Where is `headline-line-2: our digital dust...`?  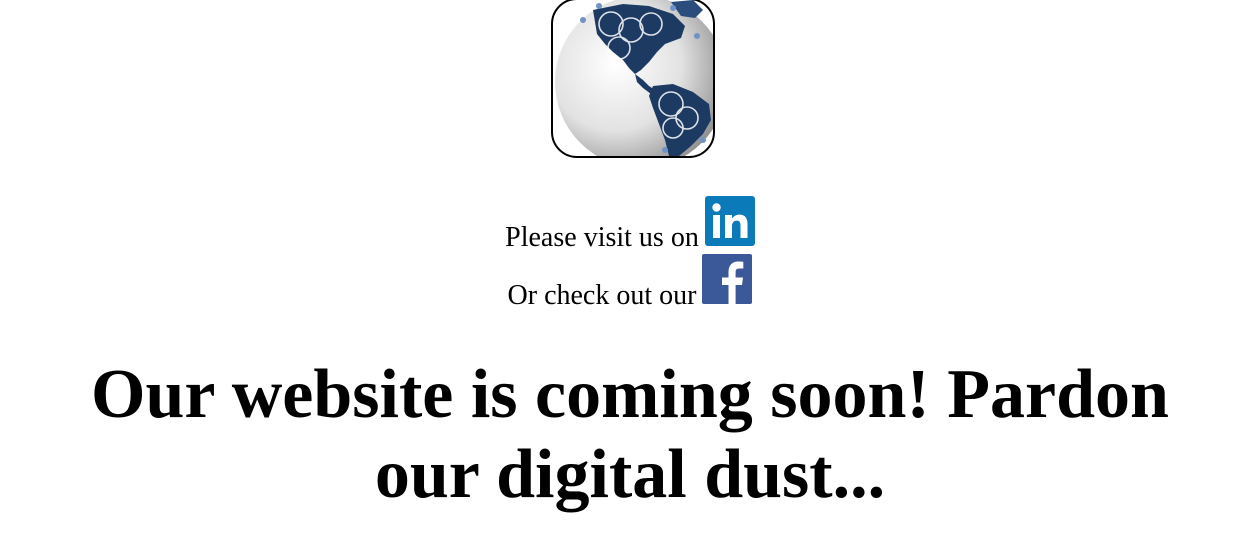 headline-line-2: our digital dust... is located at coordinates (630, 474).